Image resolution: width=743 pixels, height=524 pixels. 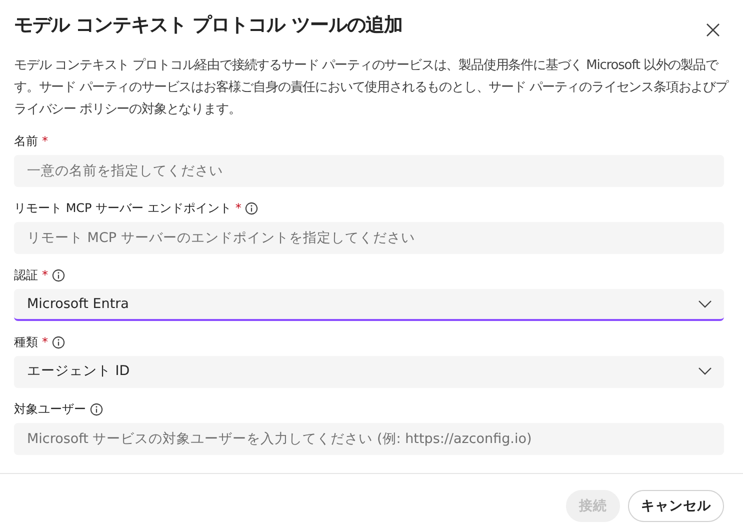 I want to click on field-label: 認証, so click(x=26, y=275).